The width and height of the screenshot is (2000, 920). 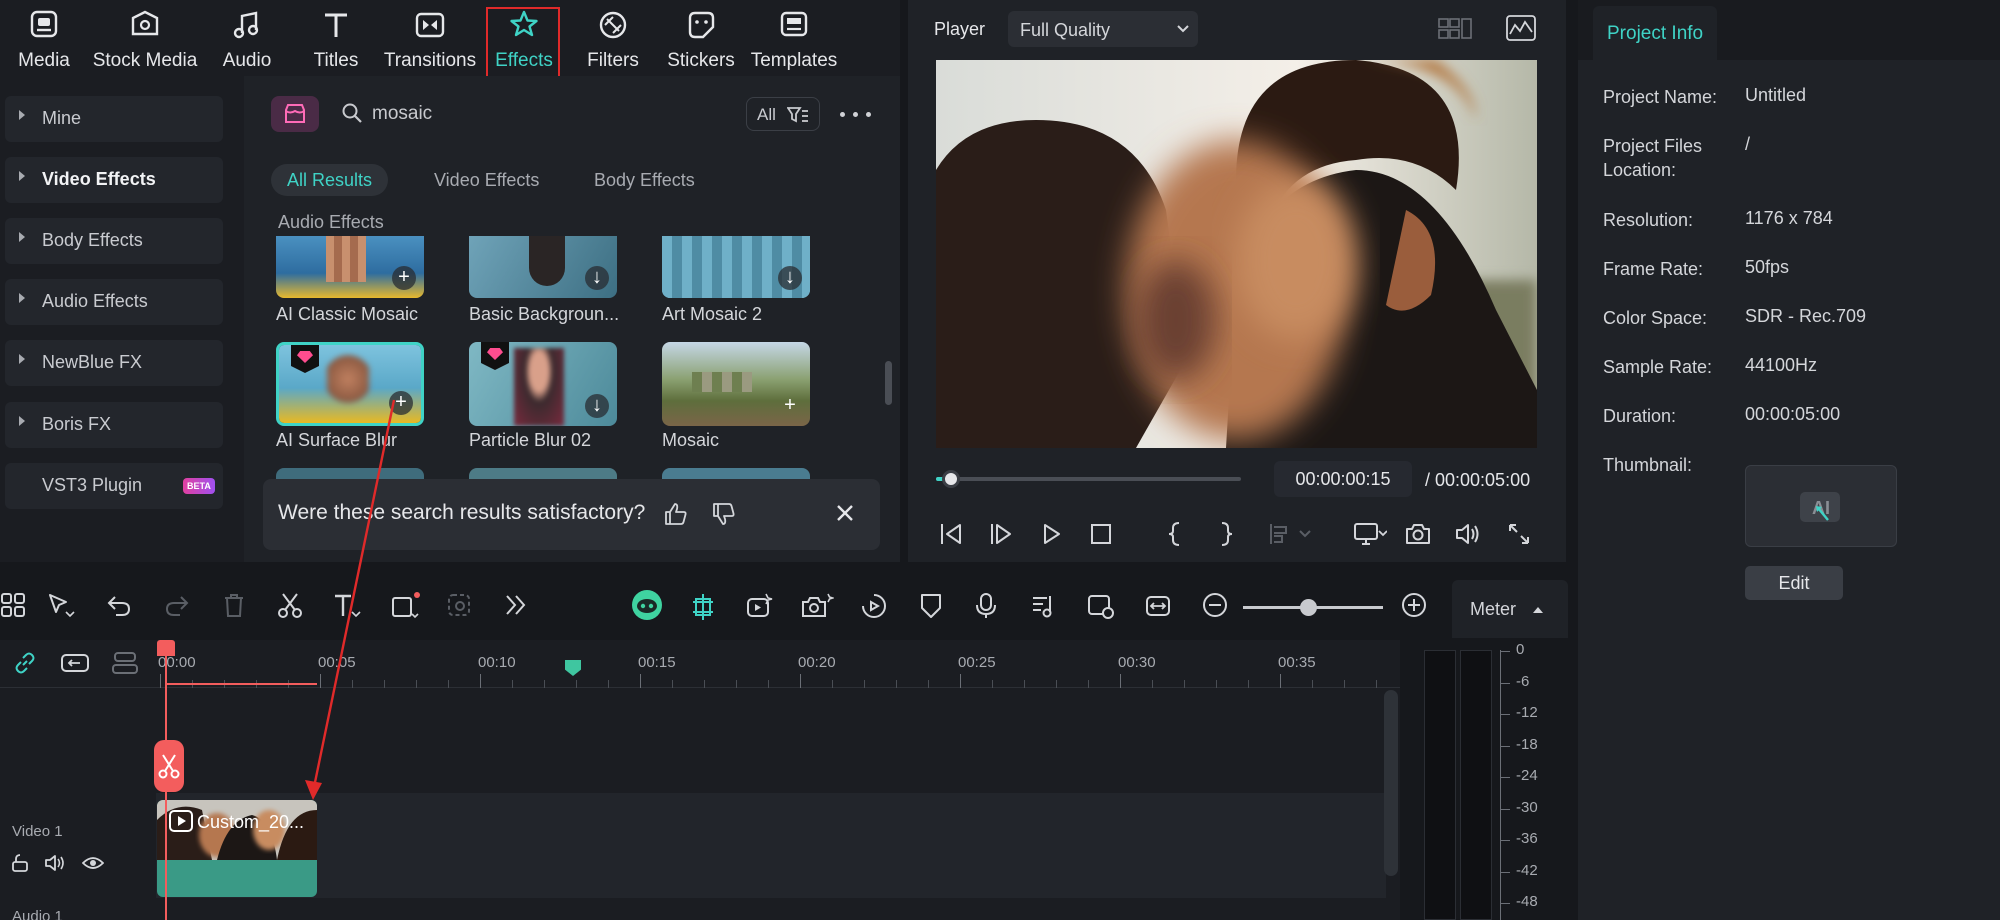 I want to click on track-headers, so click(x=78, y=804).